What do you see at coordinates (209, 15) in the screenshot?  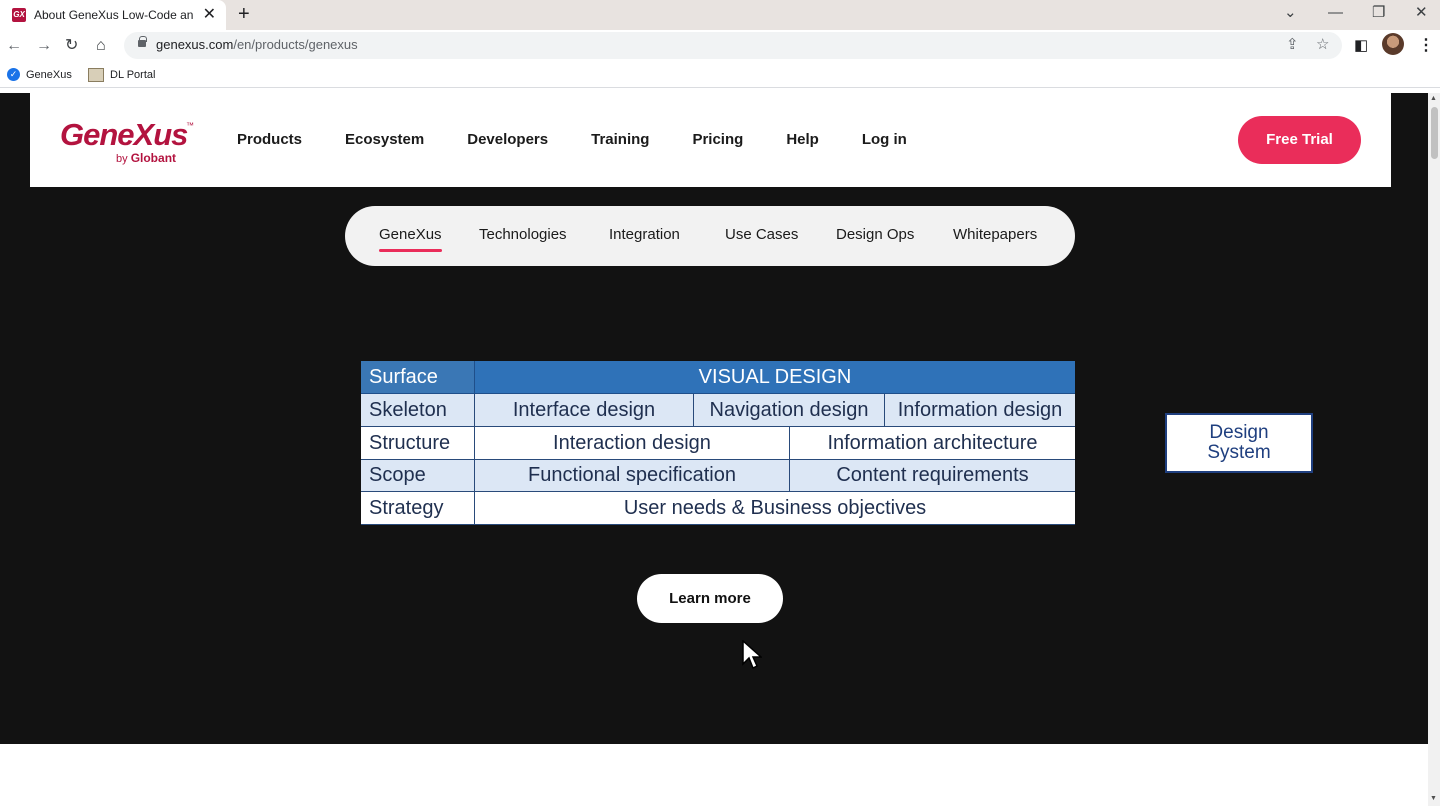 I see `close-tab-icon: ✕` at bounding box center [209, 15].